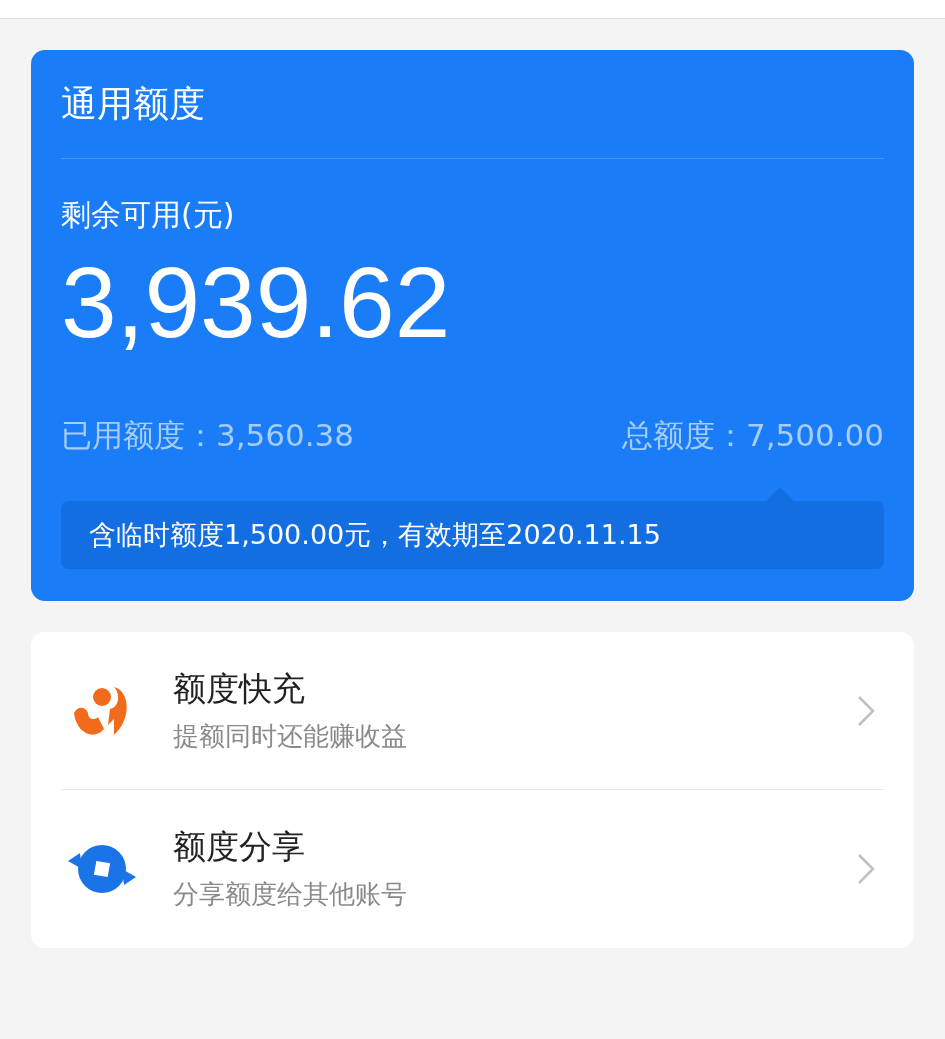 This screenshot has width=945, height=1039. What do you see at coordinates (239, 688) in the screenshot?
I see `service-title: 额度快充` at bounding box center [239, 688].